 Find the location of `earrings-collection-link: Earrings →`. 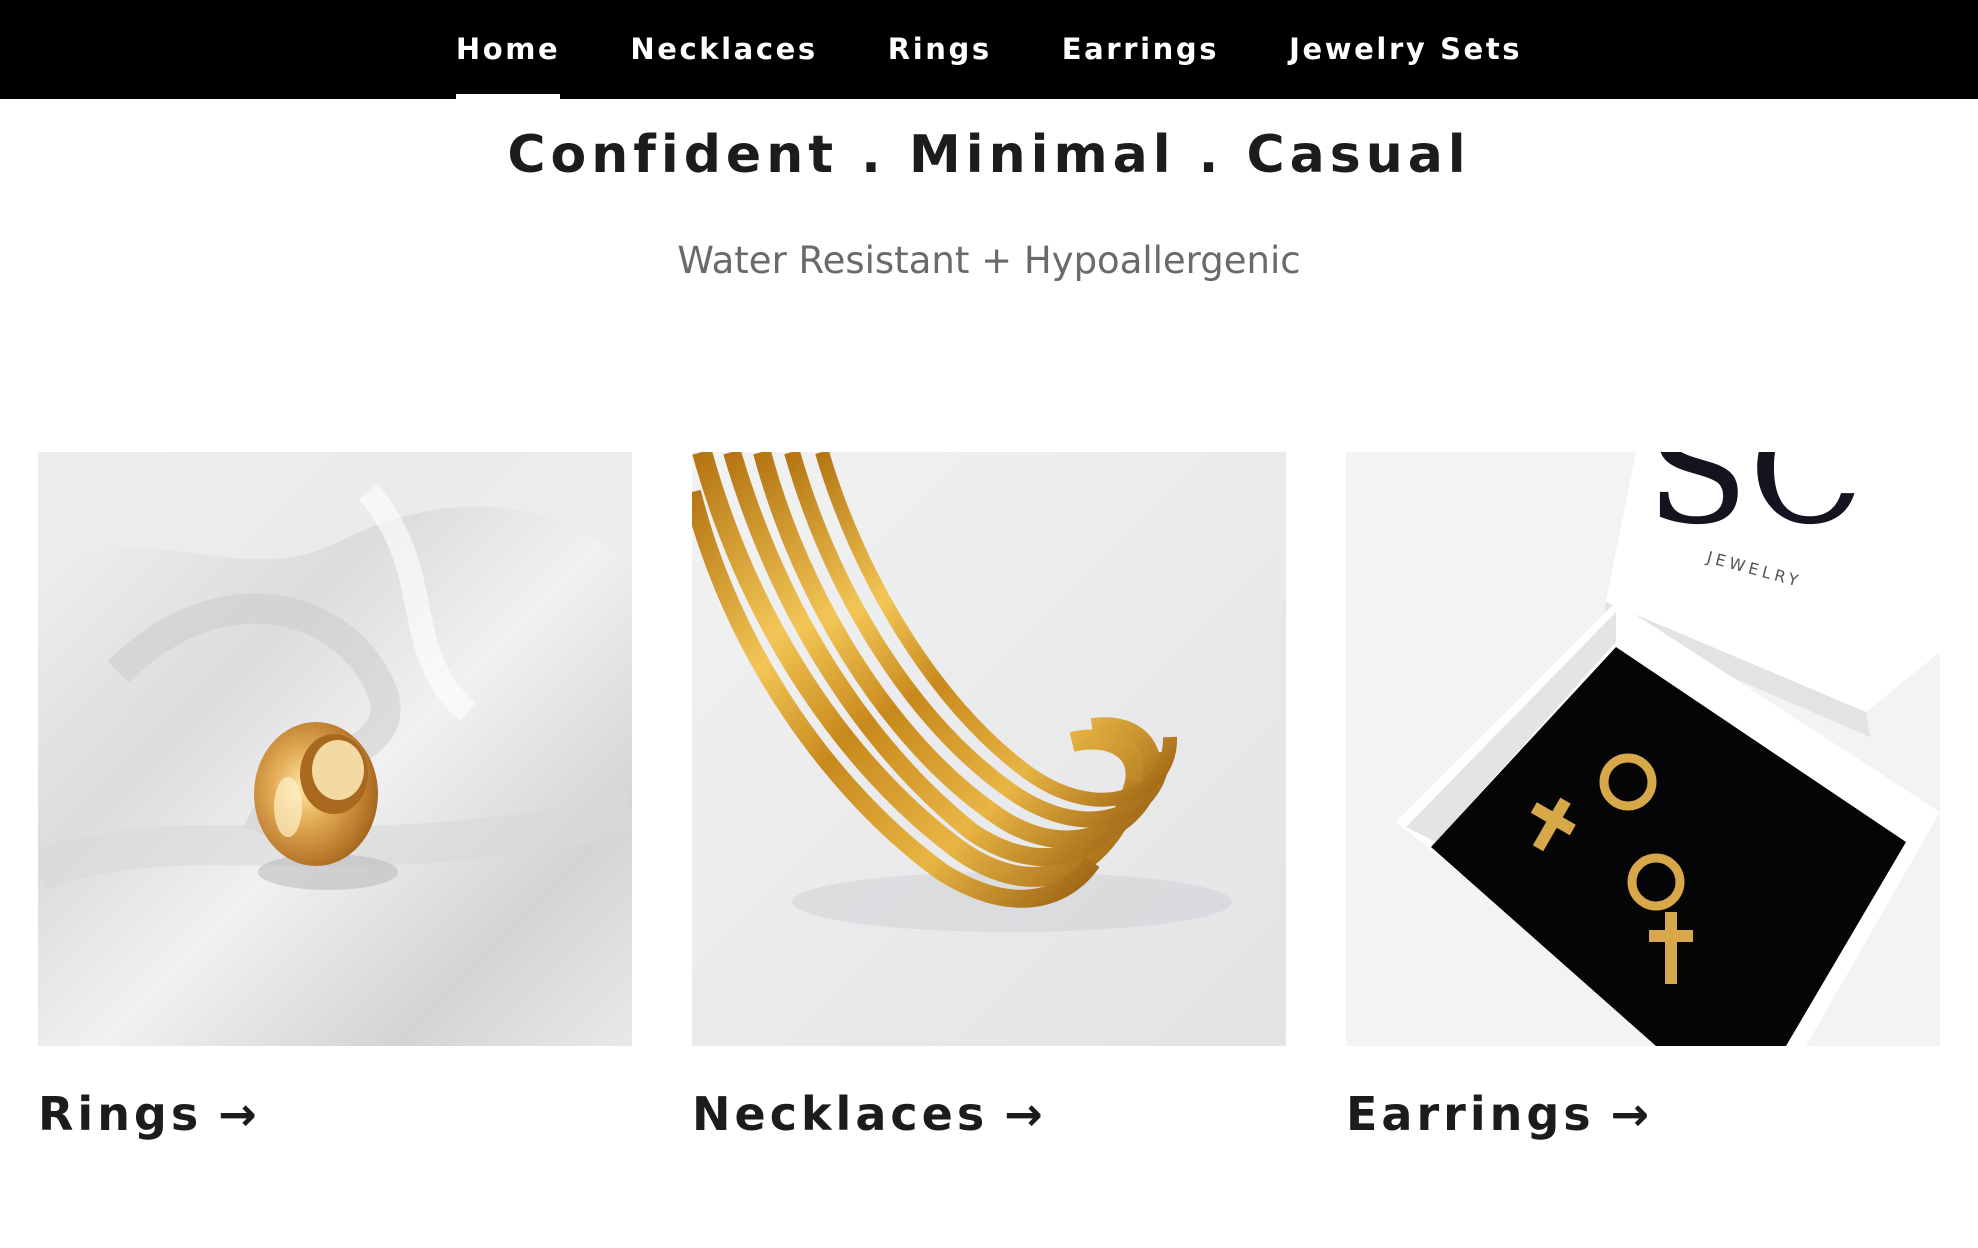

earrings-collection-link: Earrings → is located at coordinates (1643, 1114).